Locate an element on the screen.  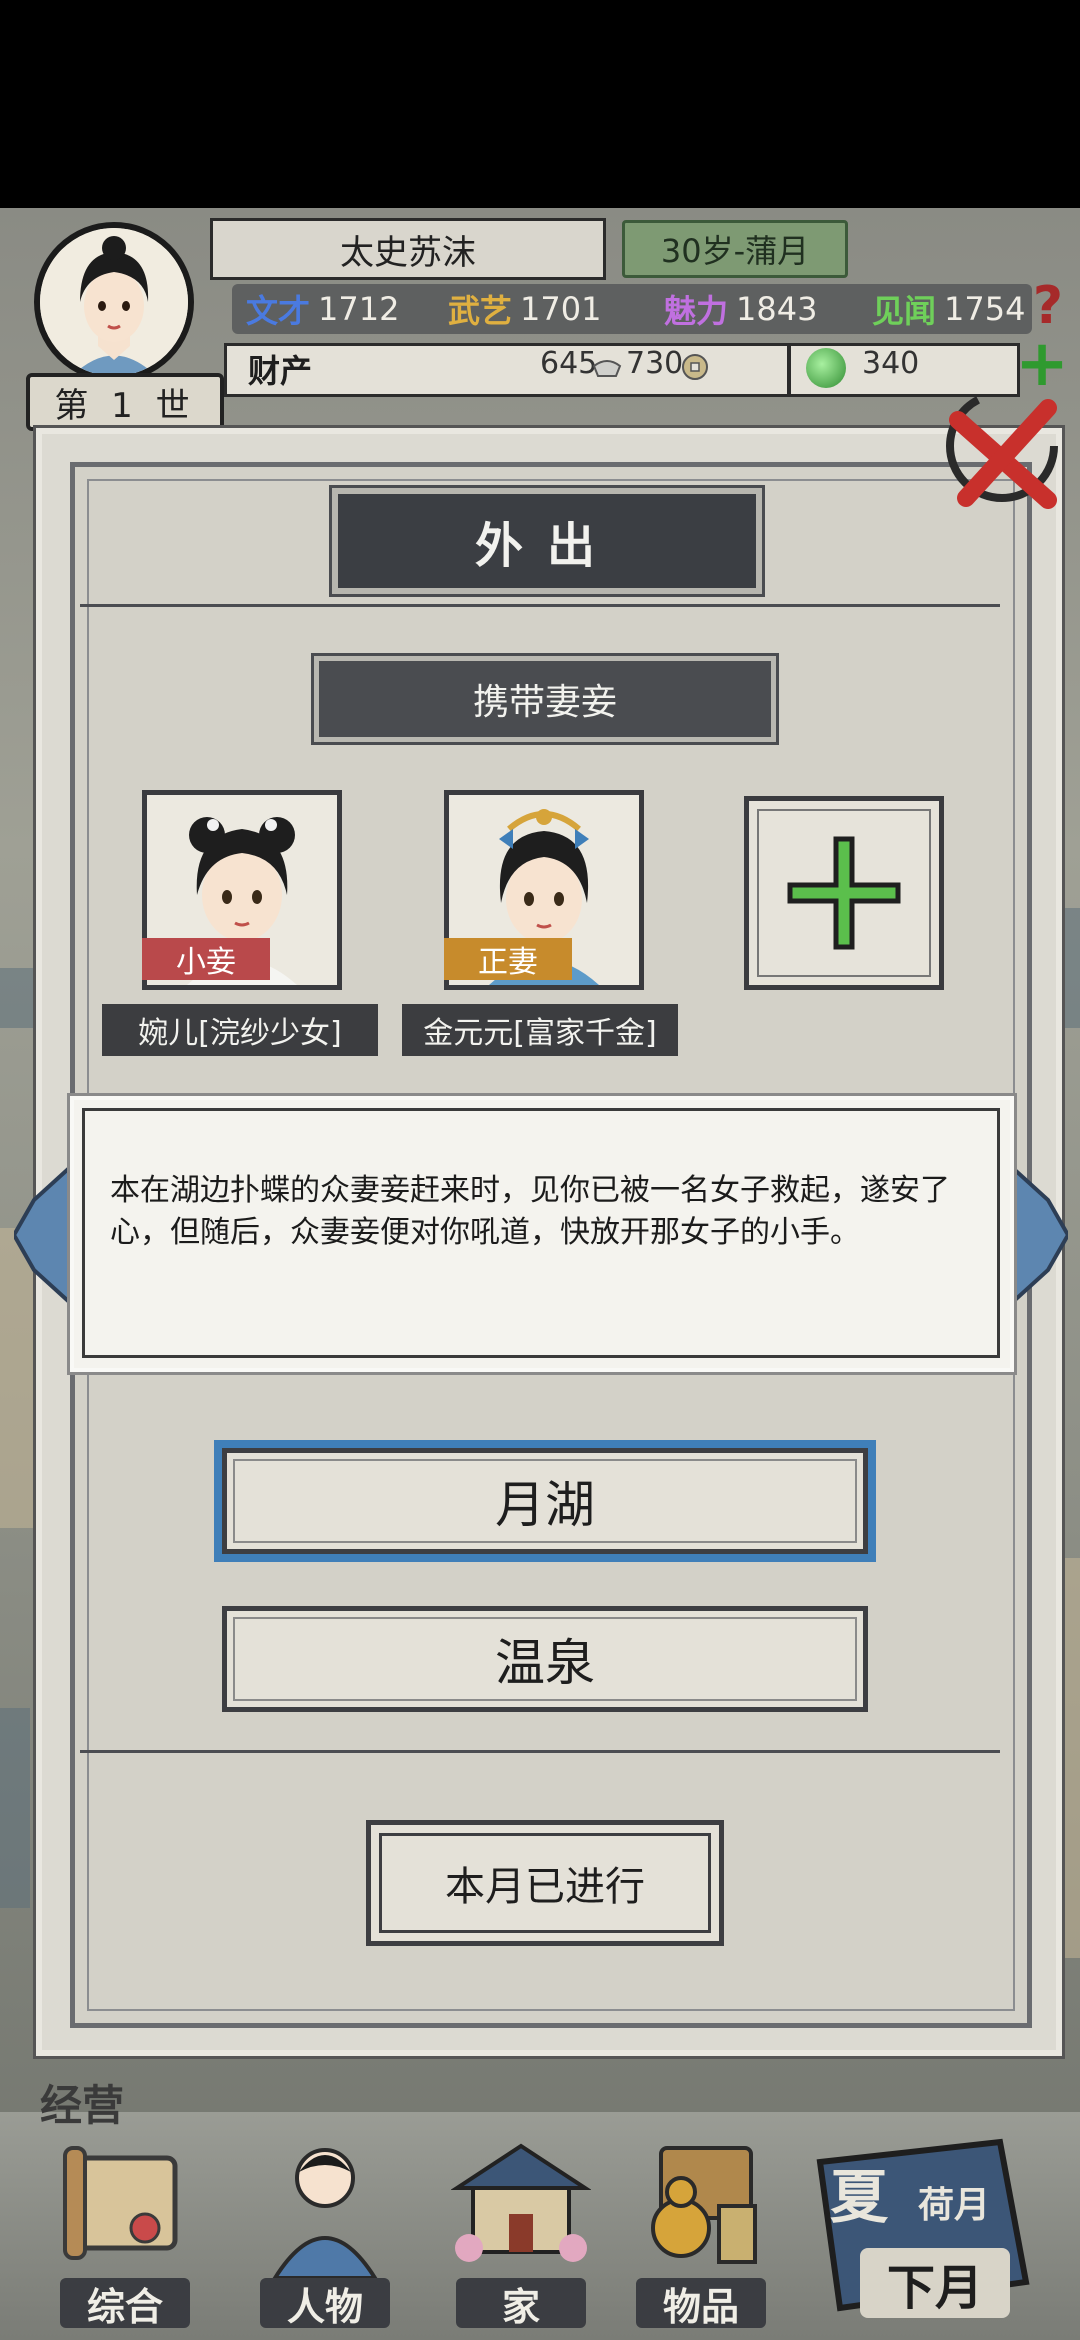
person-icon is located at coordinates (325, 2213).